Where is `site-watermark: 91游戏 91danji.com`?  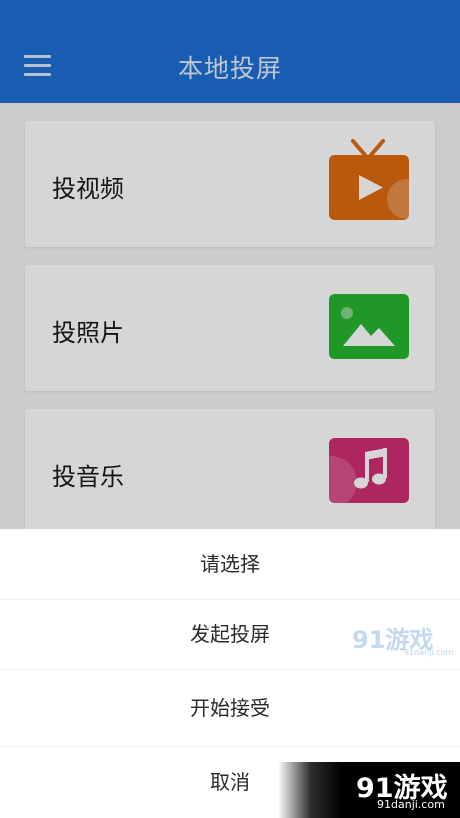
site-watermark: 91游戏 91danji.com is located at coordinates (404, 640).